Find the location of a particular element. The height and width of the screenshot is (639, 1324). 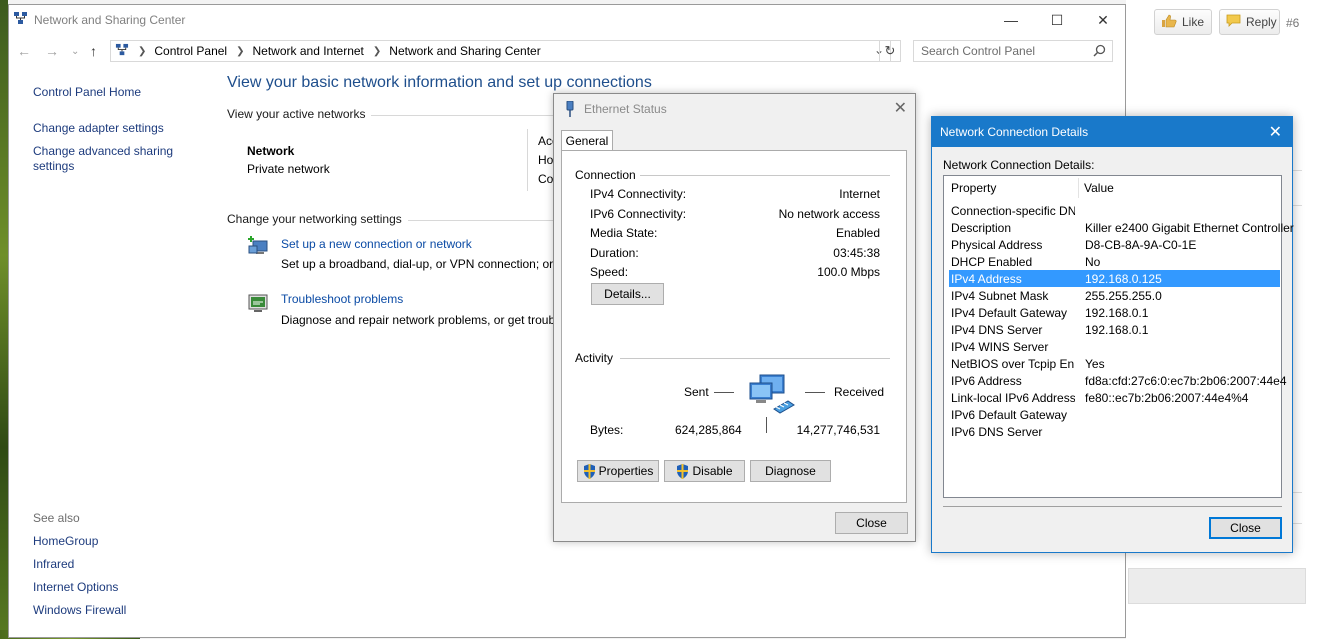

value-cell: Killer e2400 Gigabit Ethernet Controller is located at coordinates (1189, 228).